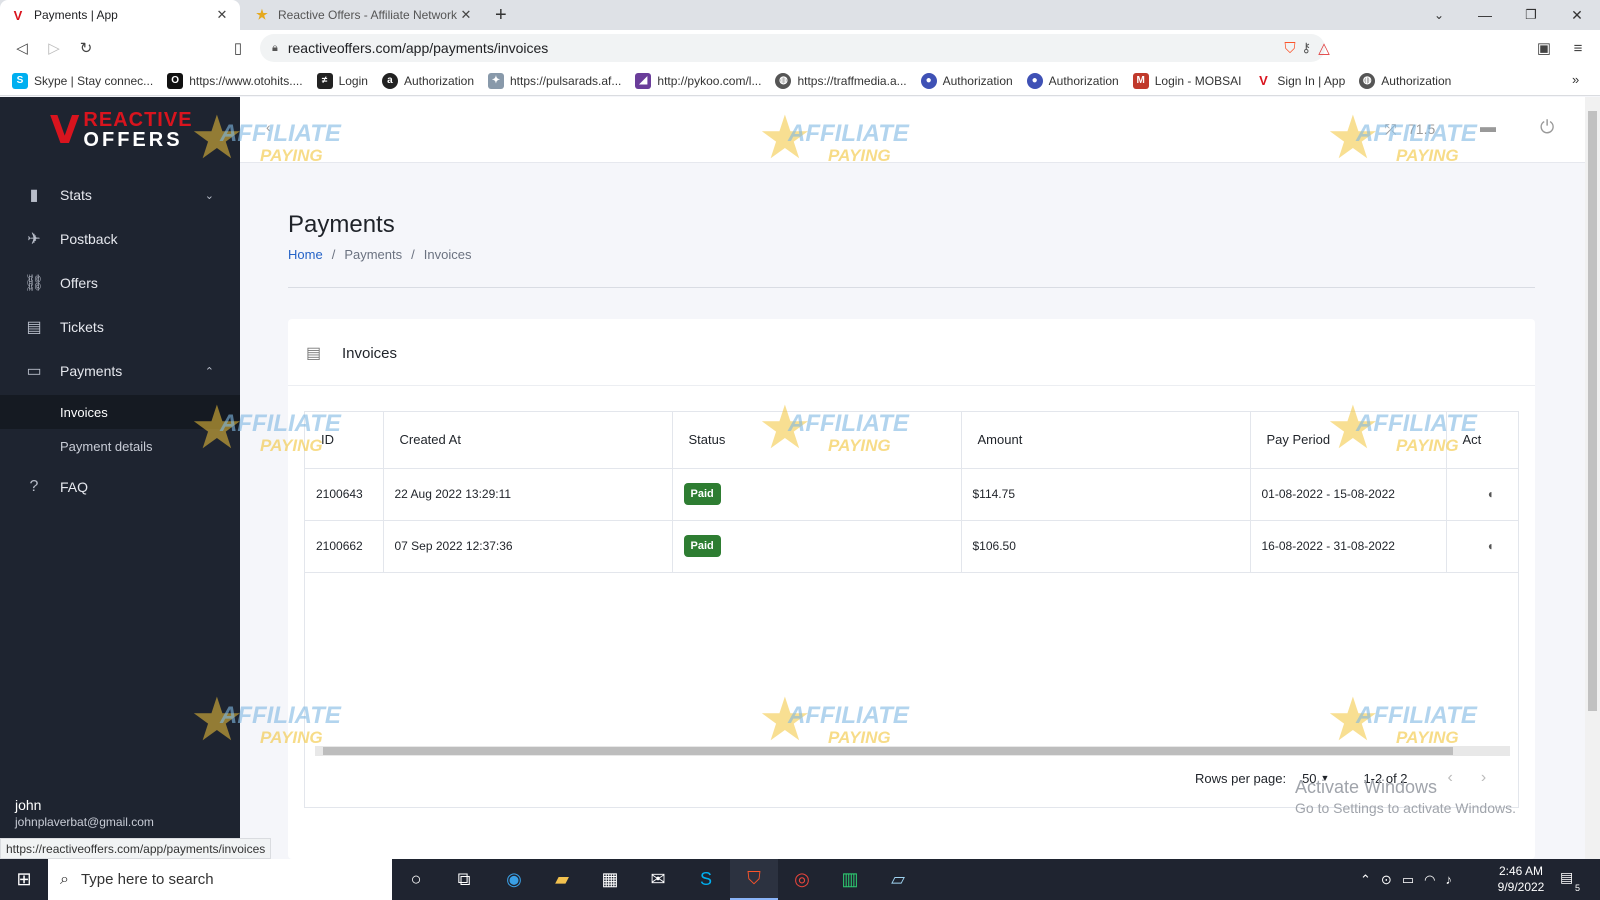 This screenshot has width=1600, height=900. What do you see at coordinates (1241, 778) in the screenshot?
I see `rows-per-page-label: Rows per page:` at bounding box center [1241, 778].